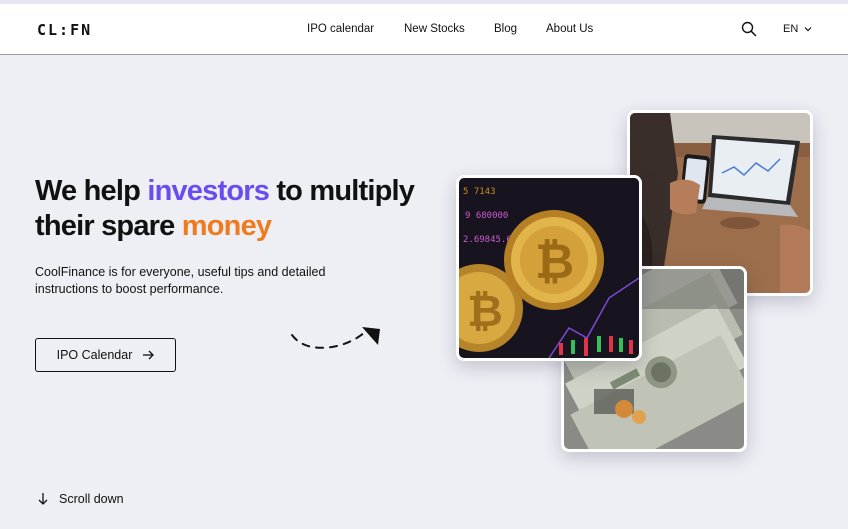  I want to click on main-nav: IPO calendar New Stocks Blog About Us, so click(424, 30).